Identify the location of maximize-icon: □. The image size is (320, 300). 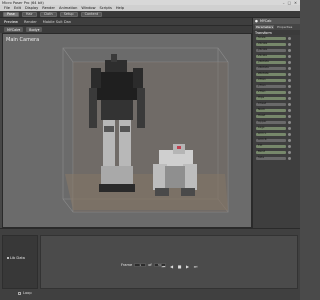
(289, 3).